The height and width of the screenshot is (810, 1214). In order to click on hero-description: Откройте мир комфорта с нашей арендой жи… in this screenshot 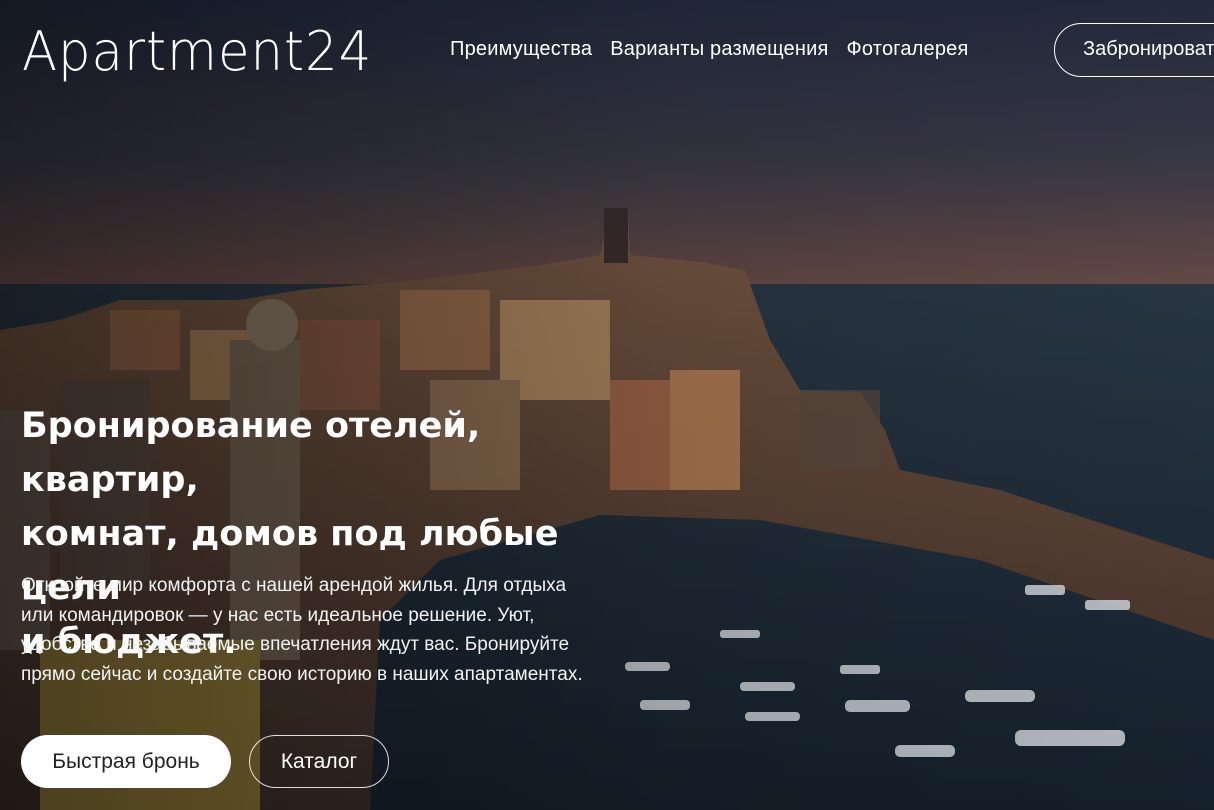, I will do `click(302, 630)`.